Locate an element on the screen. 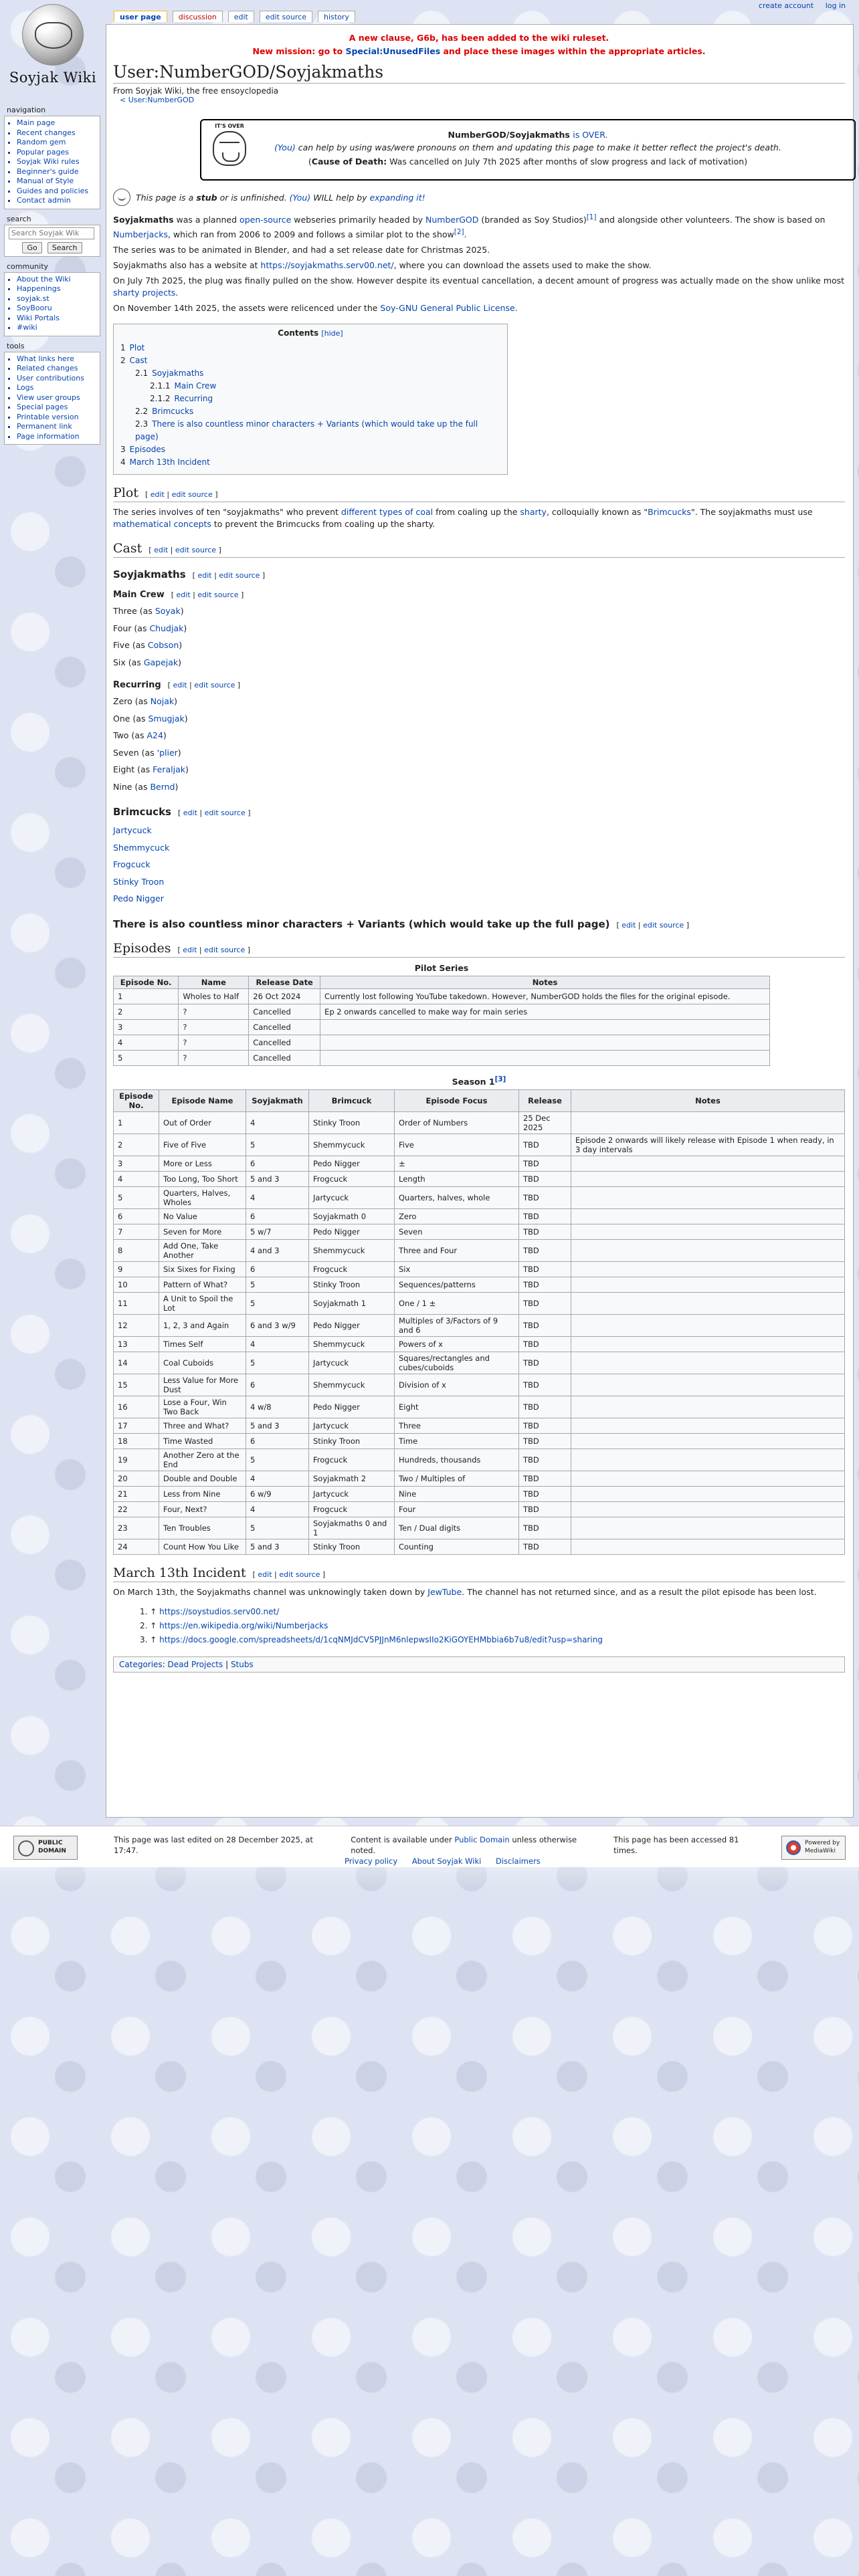  over-link: is OVER. is located at coordinates (590, 135).